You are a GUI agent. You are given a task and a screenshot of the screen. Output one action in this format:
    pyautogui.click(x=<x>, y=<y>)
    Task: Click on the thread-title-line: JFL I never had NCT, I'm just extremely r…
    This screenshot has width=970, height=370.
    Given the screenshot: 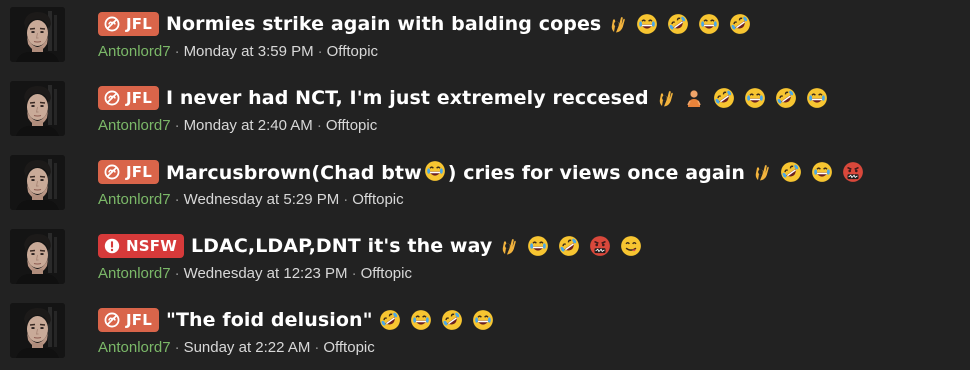 What is the action you would take?
    pyautogui.click(x=467, y=98)
    